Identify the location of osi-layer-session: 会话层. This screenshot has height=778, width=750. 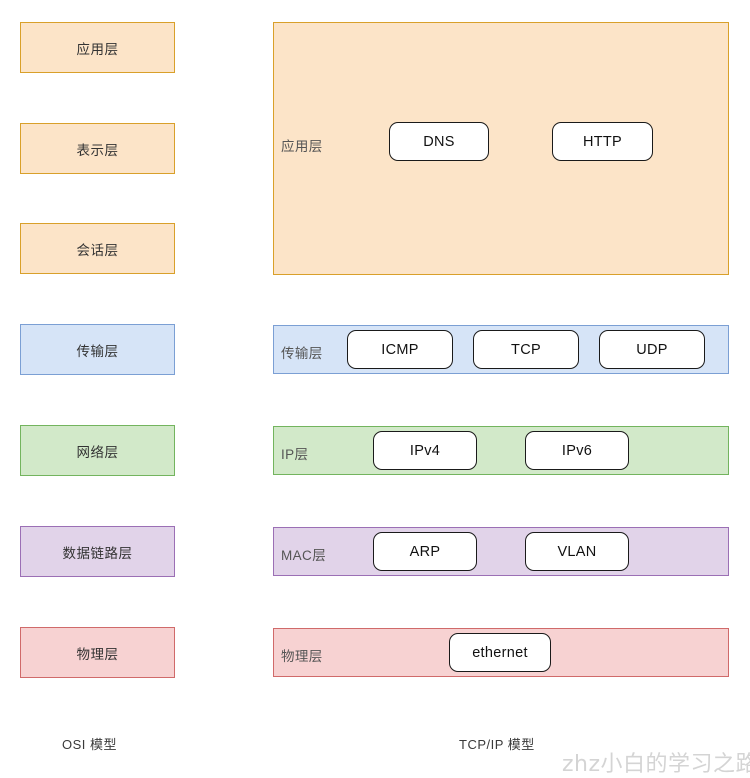
(97, 248).